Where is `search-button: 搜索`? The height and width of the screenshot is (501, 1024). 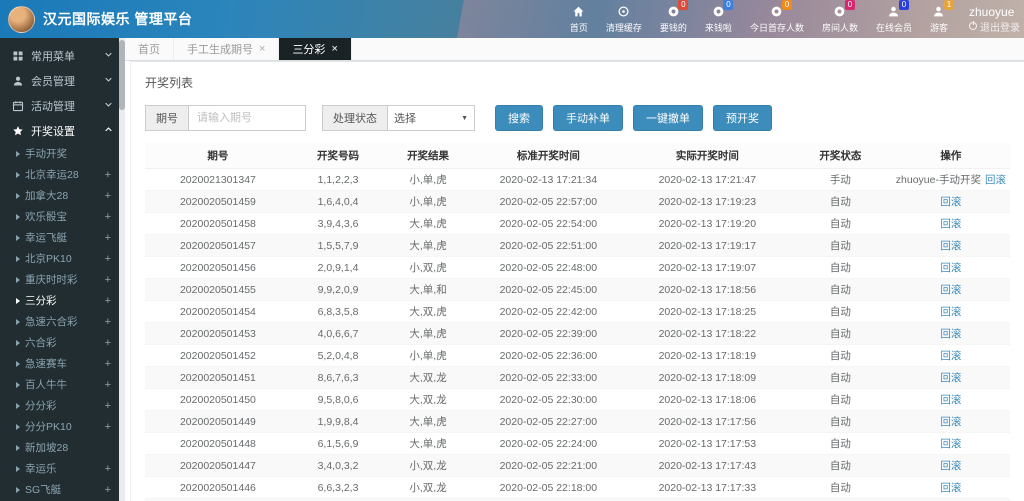
search-button: 搜索 is located at coordinates (519, 118).